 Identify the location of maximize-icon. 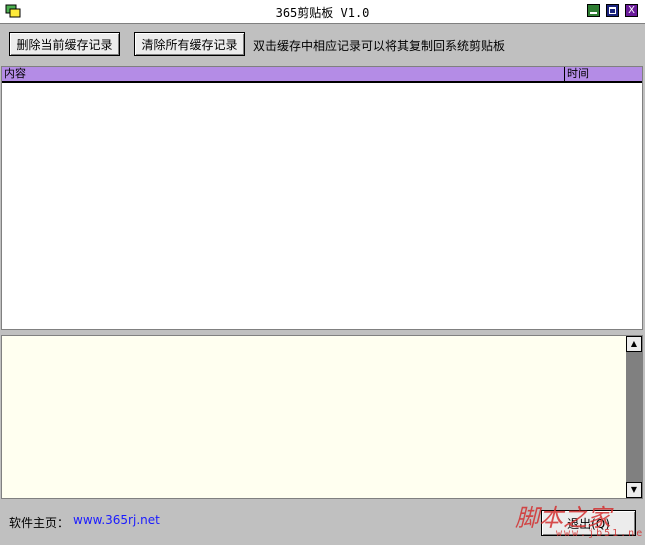
(612, 10).